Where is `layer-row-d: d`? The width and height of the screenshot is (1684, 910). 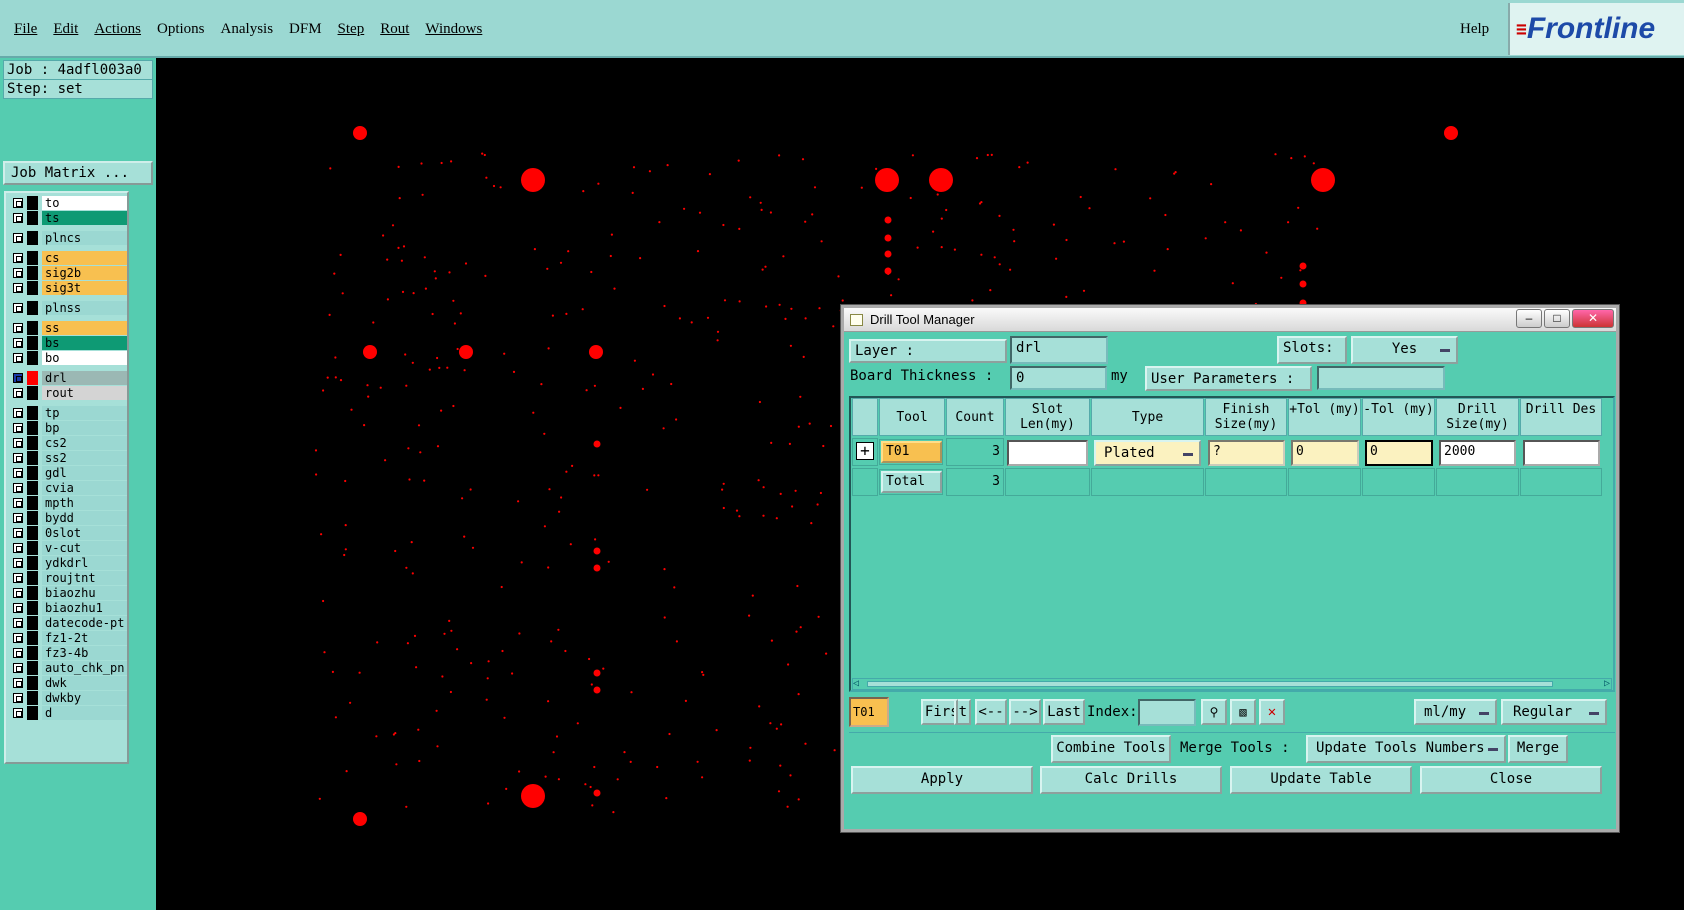 layer-row-d: d is located at coordinates (67, 713).